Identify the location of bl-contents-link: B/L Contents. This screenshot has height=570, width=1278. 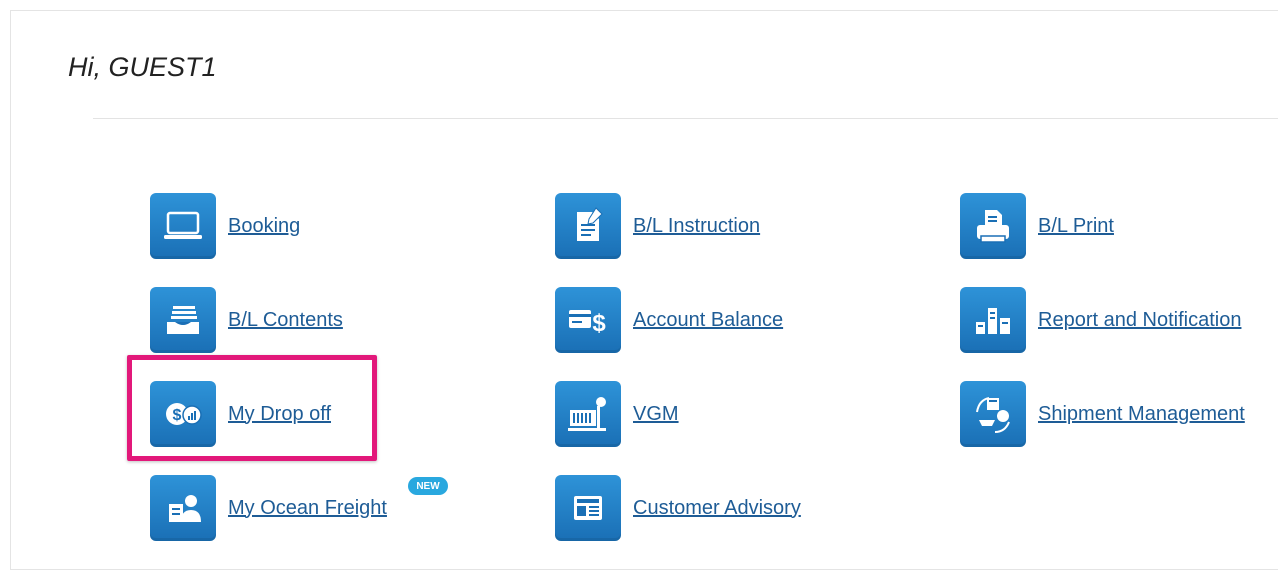
(285, 320).